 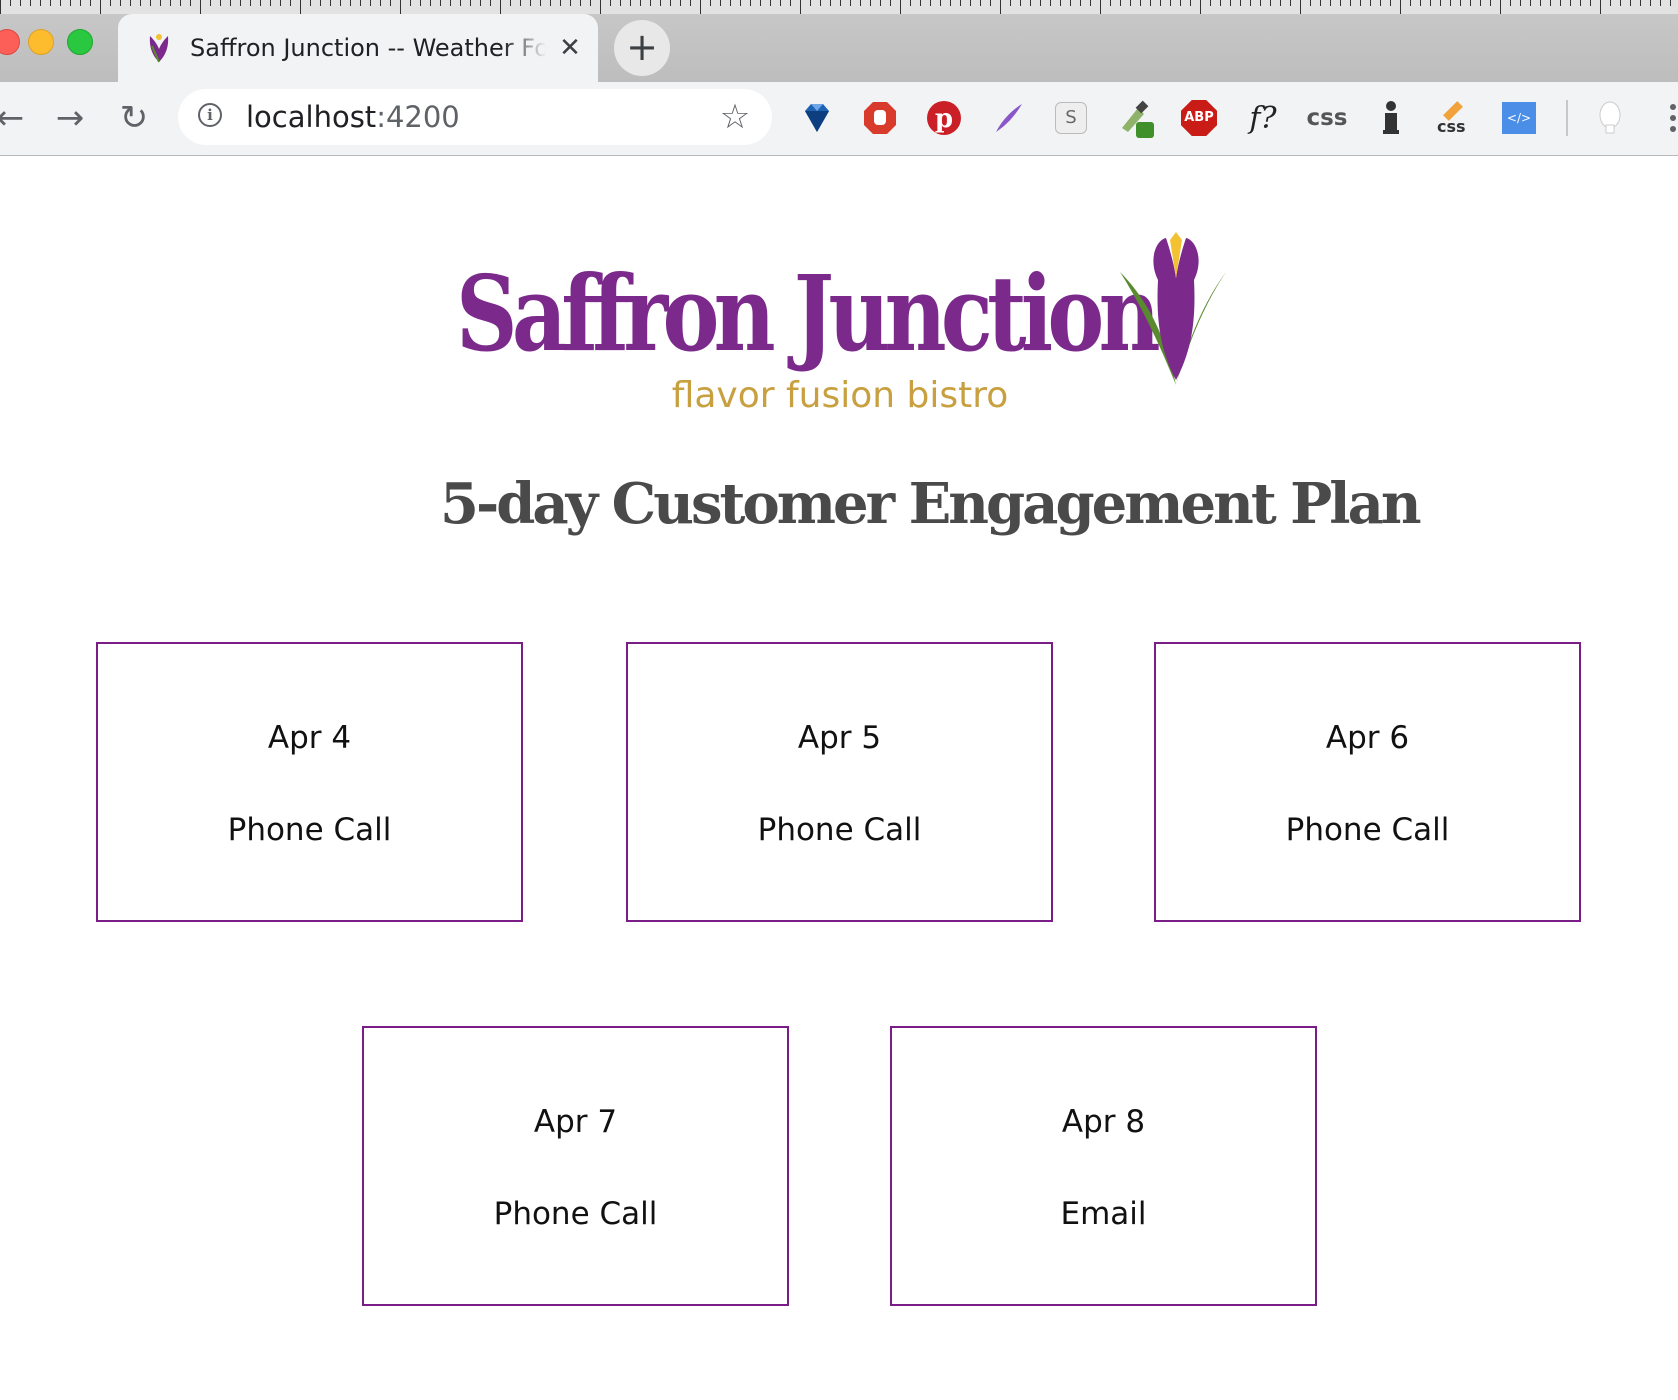 What do you see at coordinates (839, 41) in the screenshot?
I see `browser-tab-strip: Saffron Junction -- Weather Forecast ✕ +` at bounding box center [839, 41].